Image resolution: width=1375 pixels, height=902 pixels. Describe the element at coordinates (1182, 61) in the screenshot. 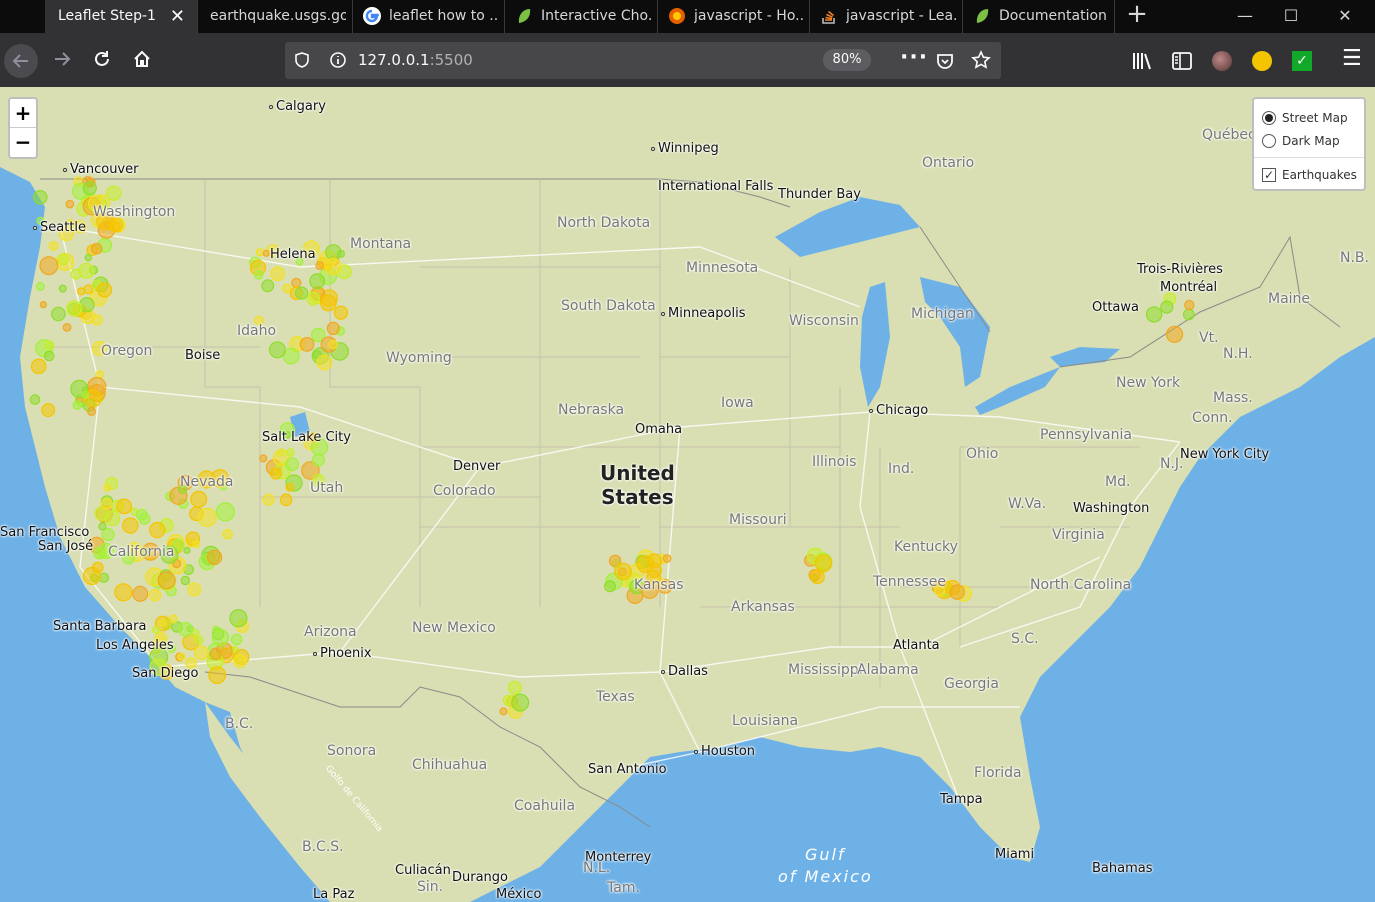

I see `sidebar-icon` at that location.